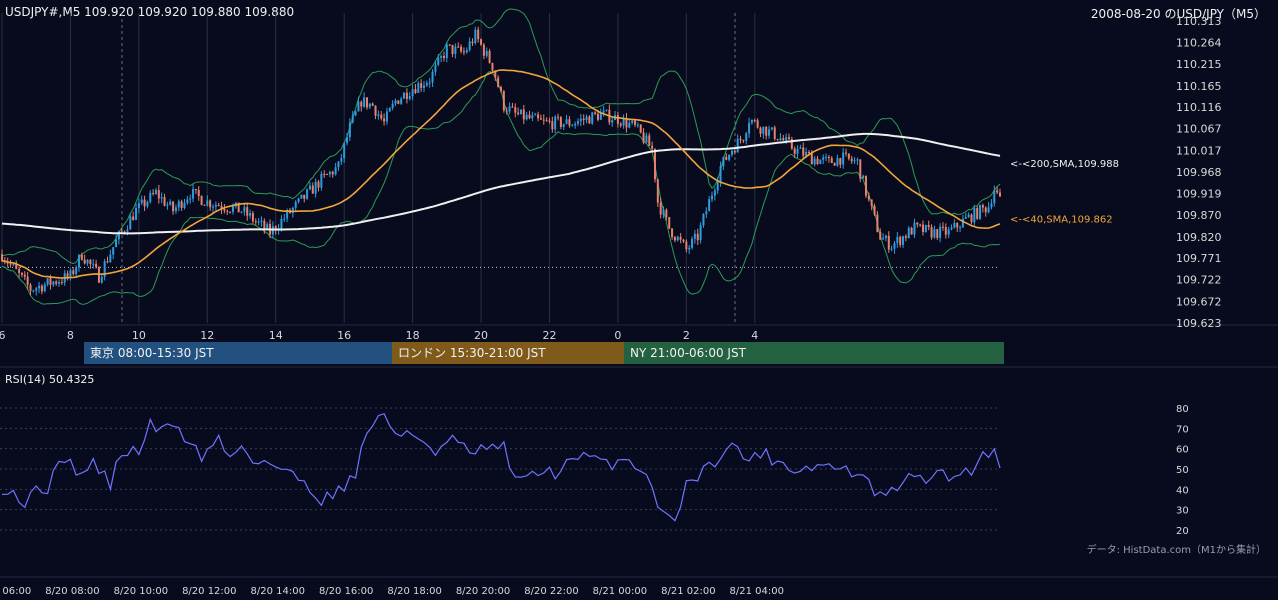  What do you see at coordinates (209, 591) in the screenshot?
I see `rsi-x-tick-label: 8/20 12:00` at bounding box center [209, 591].